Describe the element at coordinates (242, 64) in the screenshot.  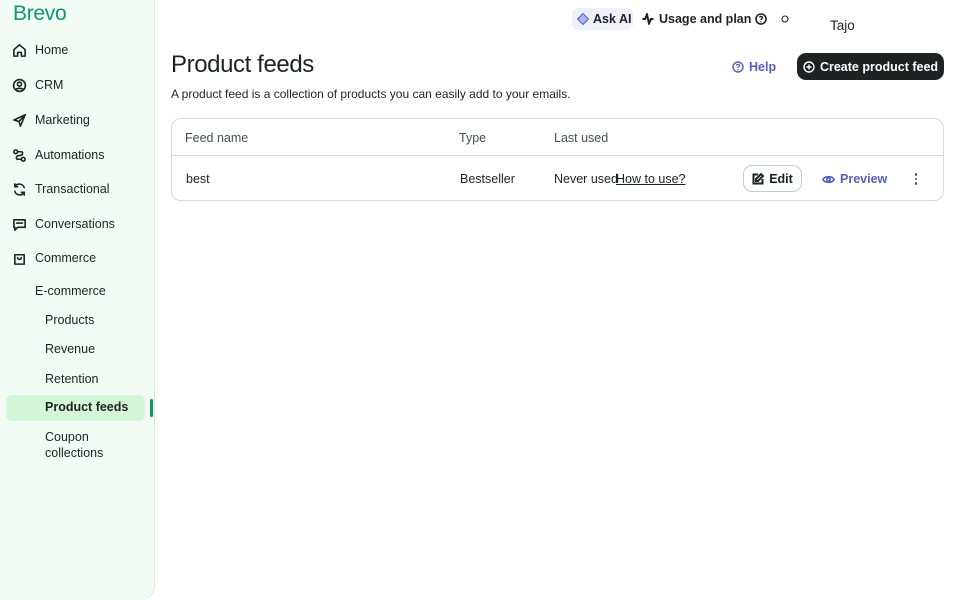
I see `page-title: Product feeds` at that location.